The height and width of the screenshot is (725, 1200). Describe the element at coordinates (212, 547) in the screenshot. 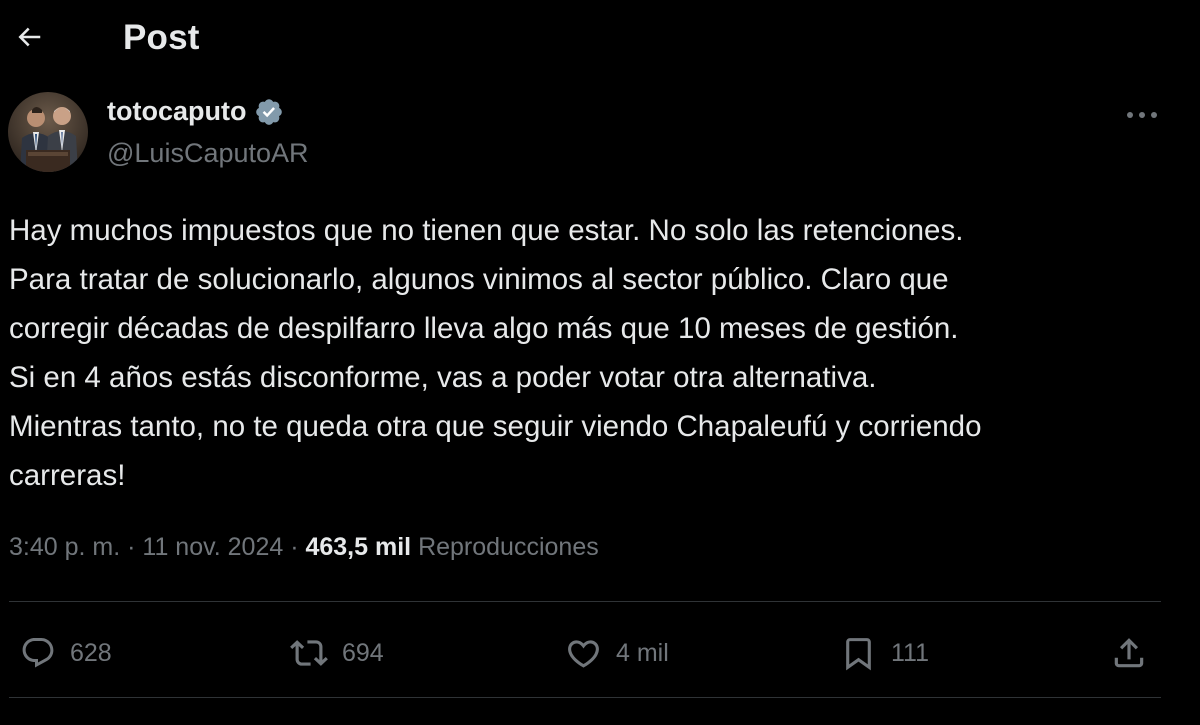

I see `post-date: 11 nov. 2024` at that location.